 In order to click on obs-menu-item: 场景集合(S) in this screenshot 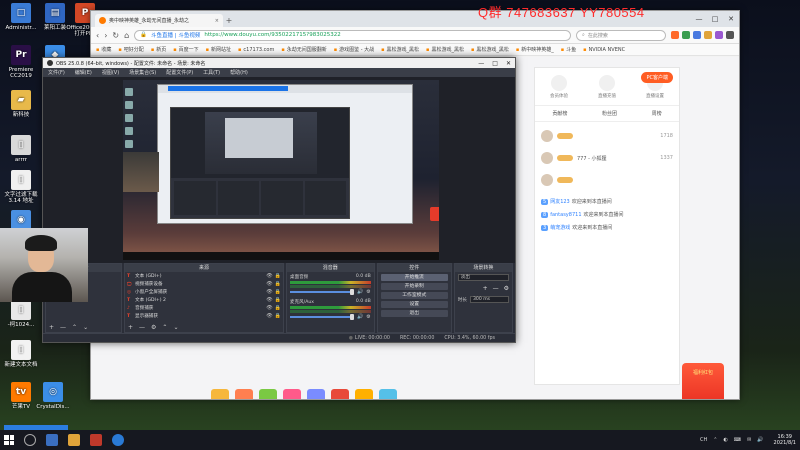, I will do `click(142, 72)`.